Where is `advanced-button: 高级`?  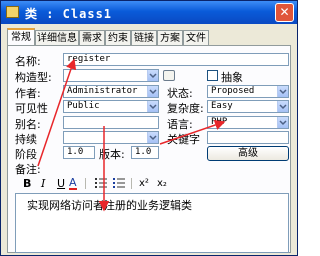
advanced-button: 高级 is located at coordinates (248, 153).